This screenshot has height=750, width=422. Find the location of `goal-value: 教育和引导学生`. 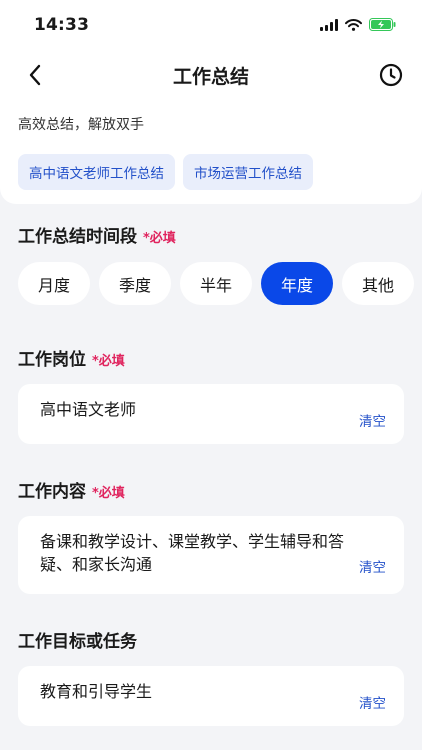

goal-value: 教育和引导学生 is located at coordinates (199, 691).